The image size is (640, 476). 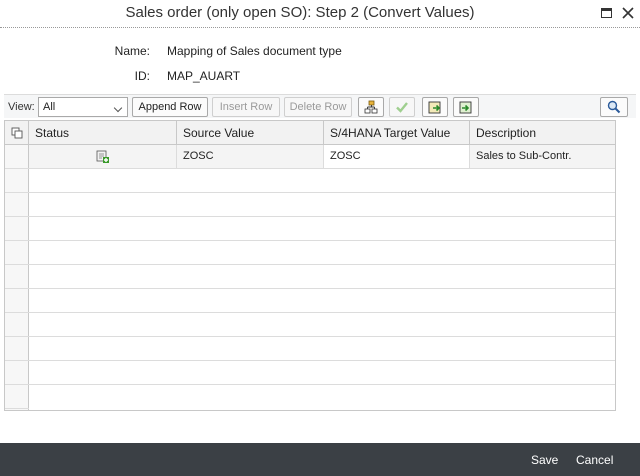 What do you see at coordinates (542, 133) in the screenshot?
I see `column-header-description: Description` at bounding box center [542, 133].